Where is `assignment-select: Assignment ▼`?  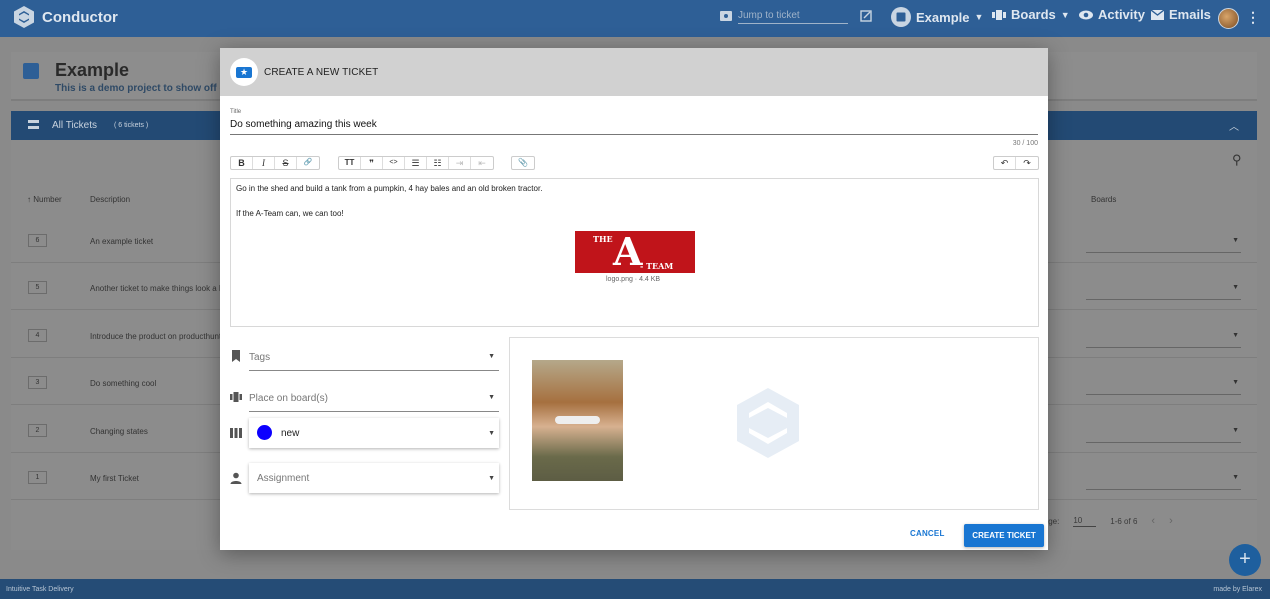
assignment-select: Assignment ▼ is located at coordinates (374, 478).